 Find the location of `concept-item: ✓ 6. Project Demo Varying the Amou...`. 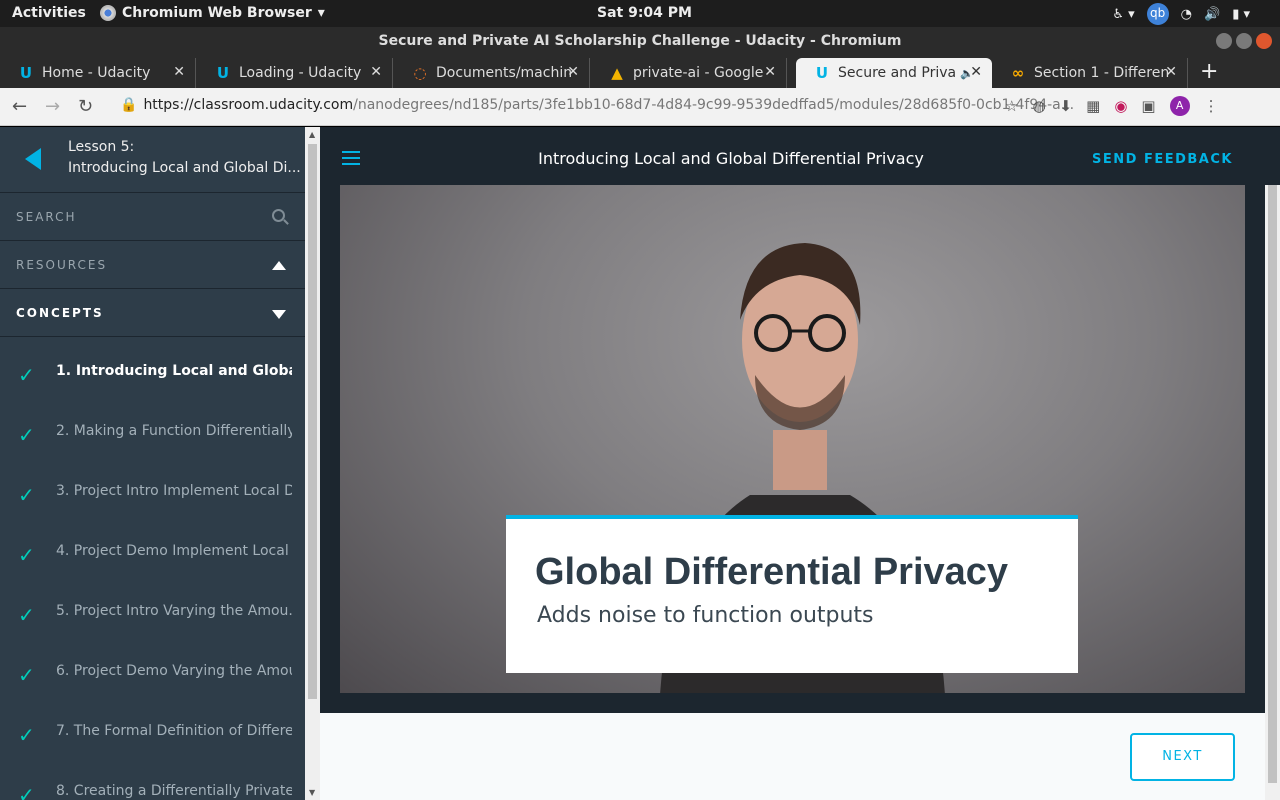

concept-item: ✓ 6. Project Demo Varying the Amou... is located at coordinates (152, 679).